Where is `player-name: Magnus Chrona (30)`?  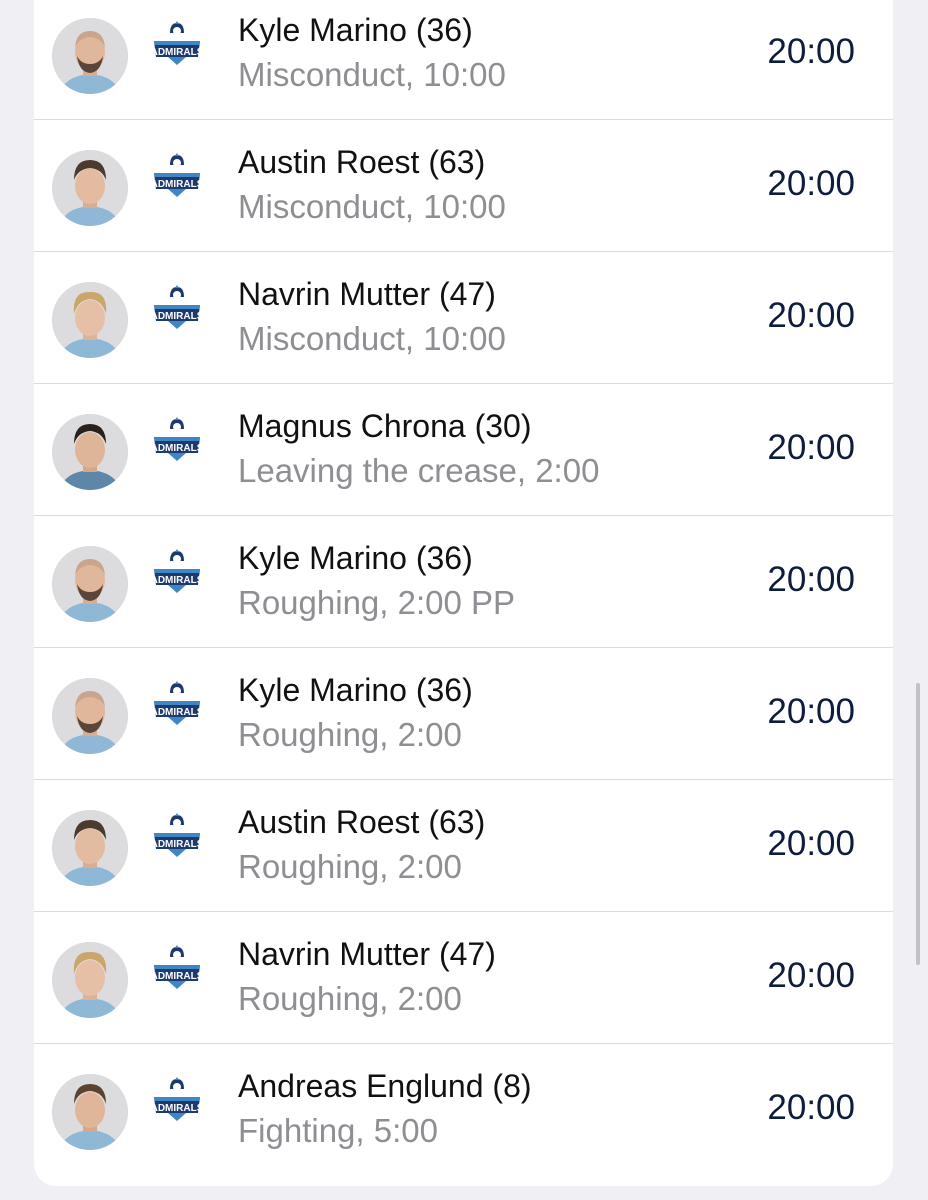
player-name: Magnus Chrona (30) is located at coordinates (385, 426).